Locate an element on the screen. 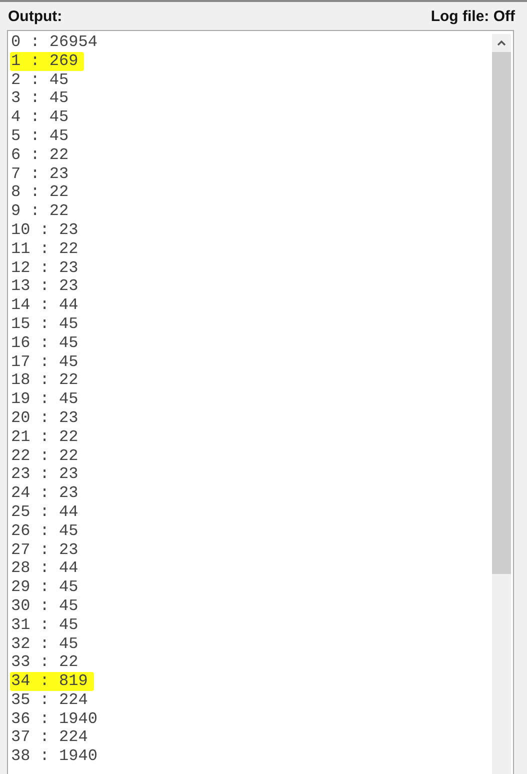  output-line: 6 : 22 is located at coordinates (40, 155).